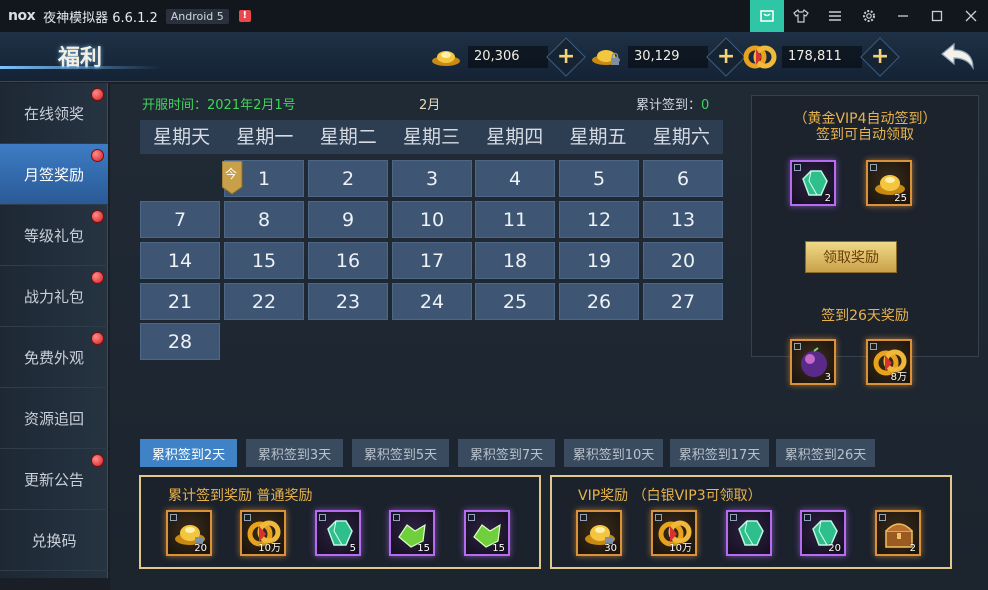  I want to click on vip-panel-line2: 签到可自动领取, so click(865, 135).